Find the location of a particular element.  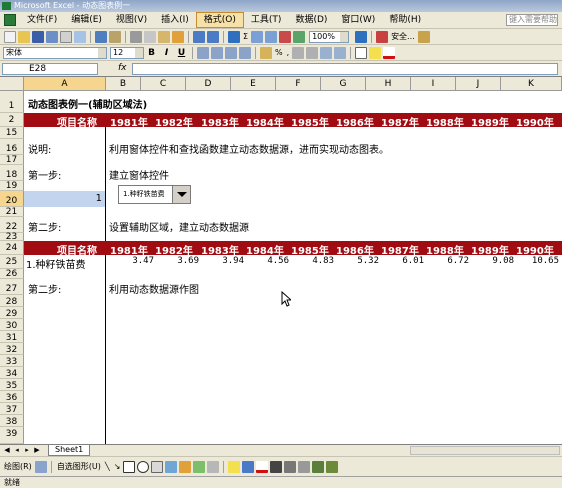

data-cell: 3.47 is located at coordinates (130, 261).